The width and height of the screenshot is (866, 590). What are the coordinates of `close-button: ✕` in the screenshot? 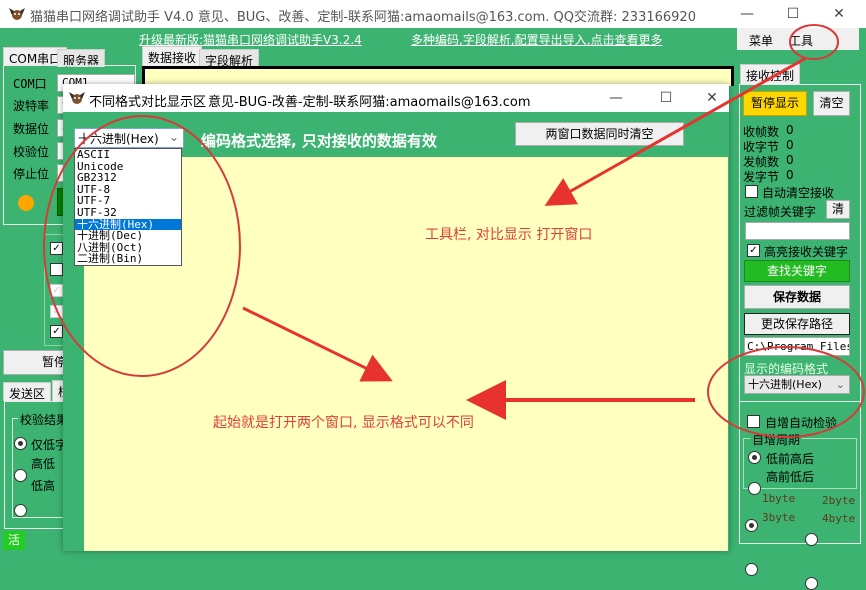 It's located at (839, 14).